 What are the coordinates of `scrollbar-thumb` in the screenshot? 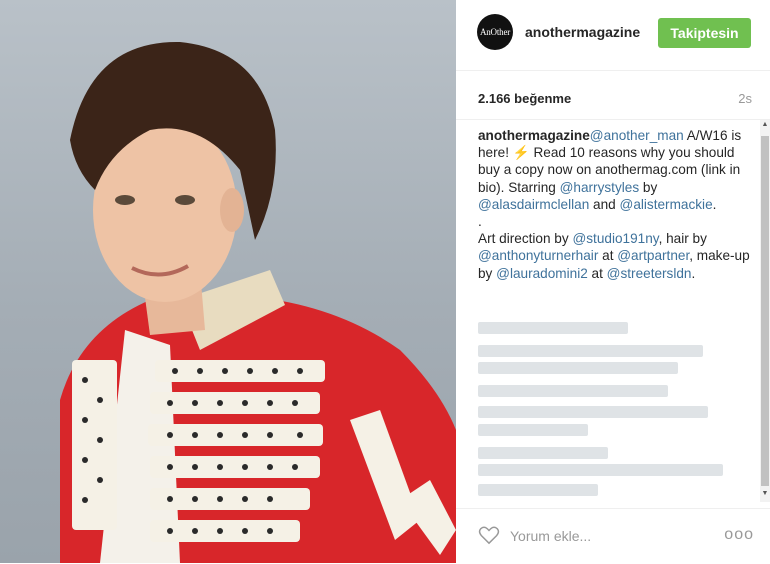 It's located at (765, 311).